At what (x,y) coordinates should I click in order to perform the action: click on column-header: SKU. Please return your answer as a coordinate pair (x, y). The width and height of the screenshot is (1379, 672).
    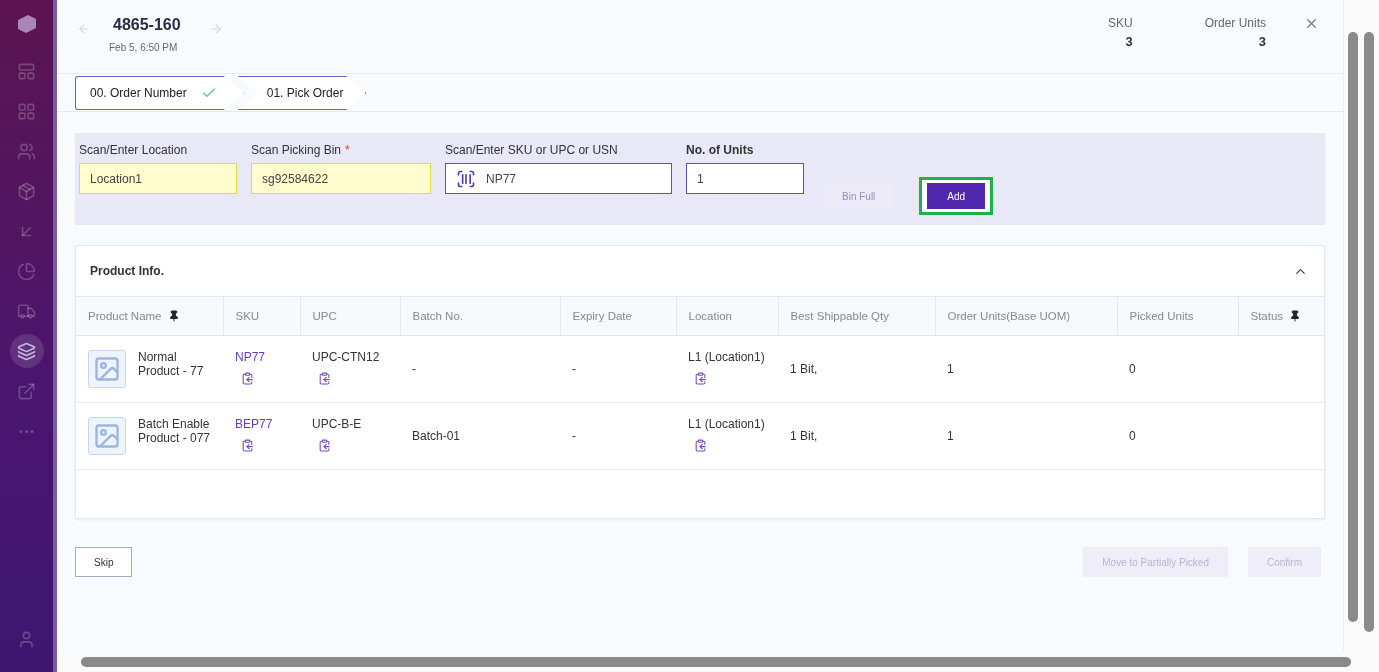
    Looking at the image, I should click on (261, 316).